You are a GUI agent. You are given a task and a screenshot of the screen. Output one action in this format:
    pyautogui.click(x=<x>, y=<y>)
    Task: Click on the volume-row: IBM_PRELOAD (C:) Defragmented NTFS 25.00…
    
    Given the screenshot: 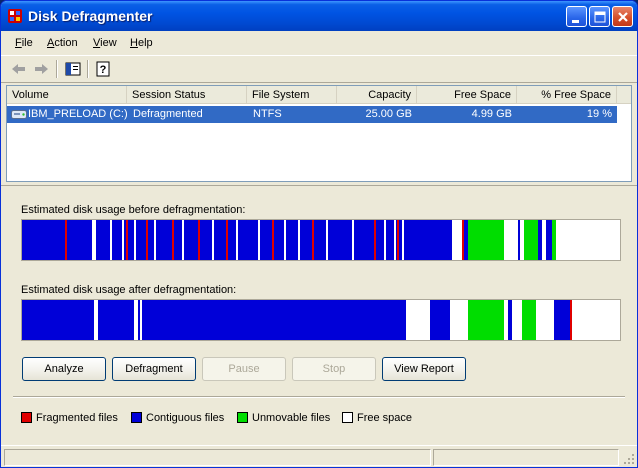 What is the action you would take?
    pyautogui.click(x=312, y=114)
    